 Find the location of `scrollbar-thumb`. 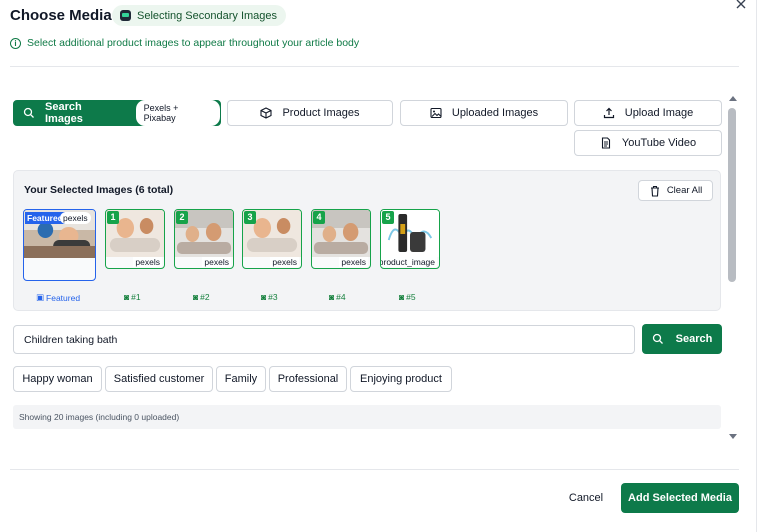

scrollbar-thumb is located at coordinates (732, 195).